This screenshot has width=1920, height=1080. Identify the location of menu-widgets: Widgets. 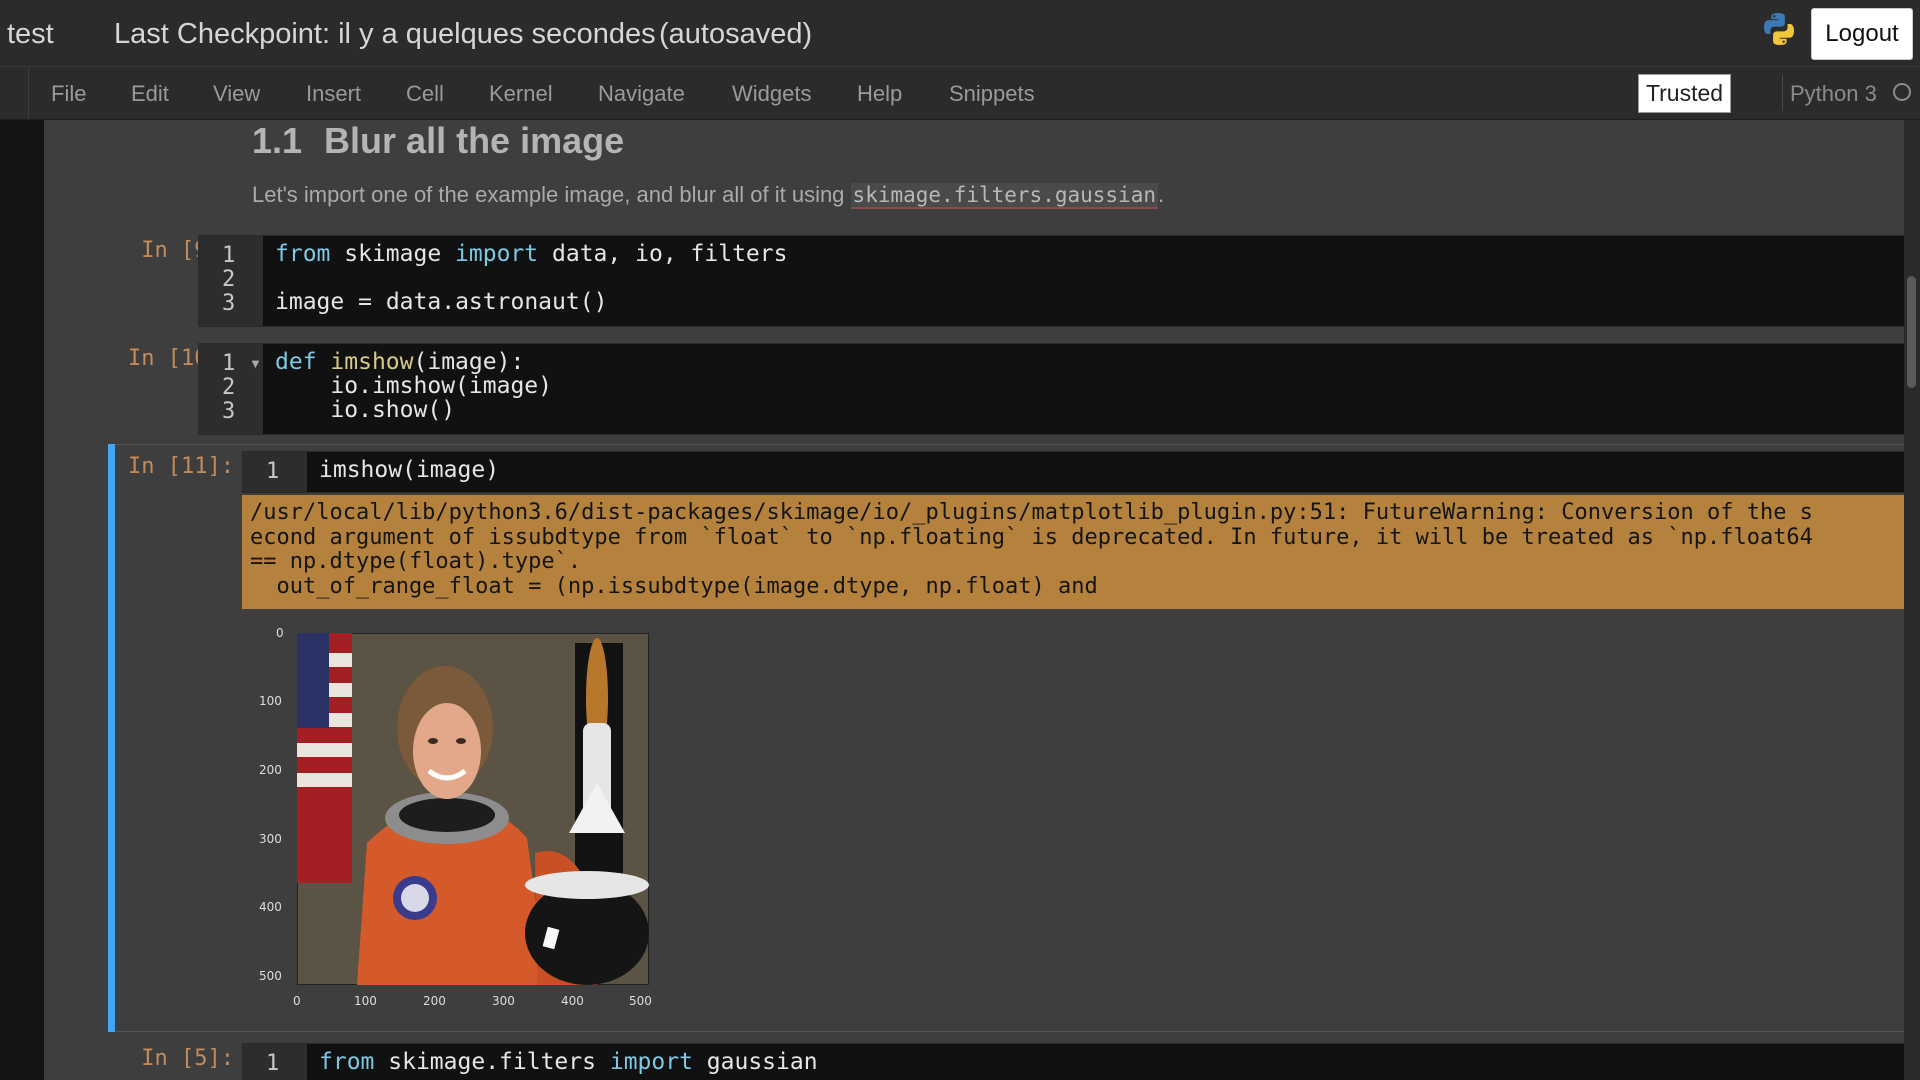
(771, 94).